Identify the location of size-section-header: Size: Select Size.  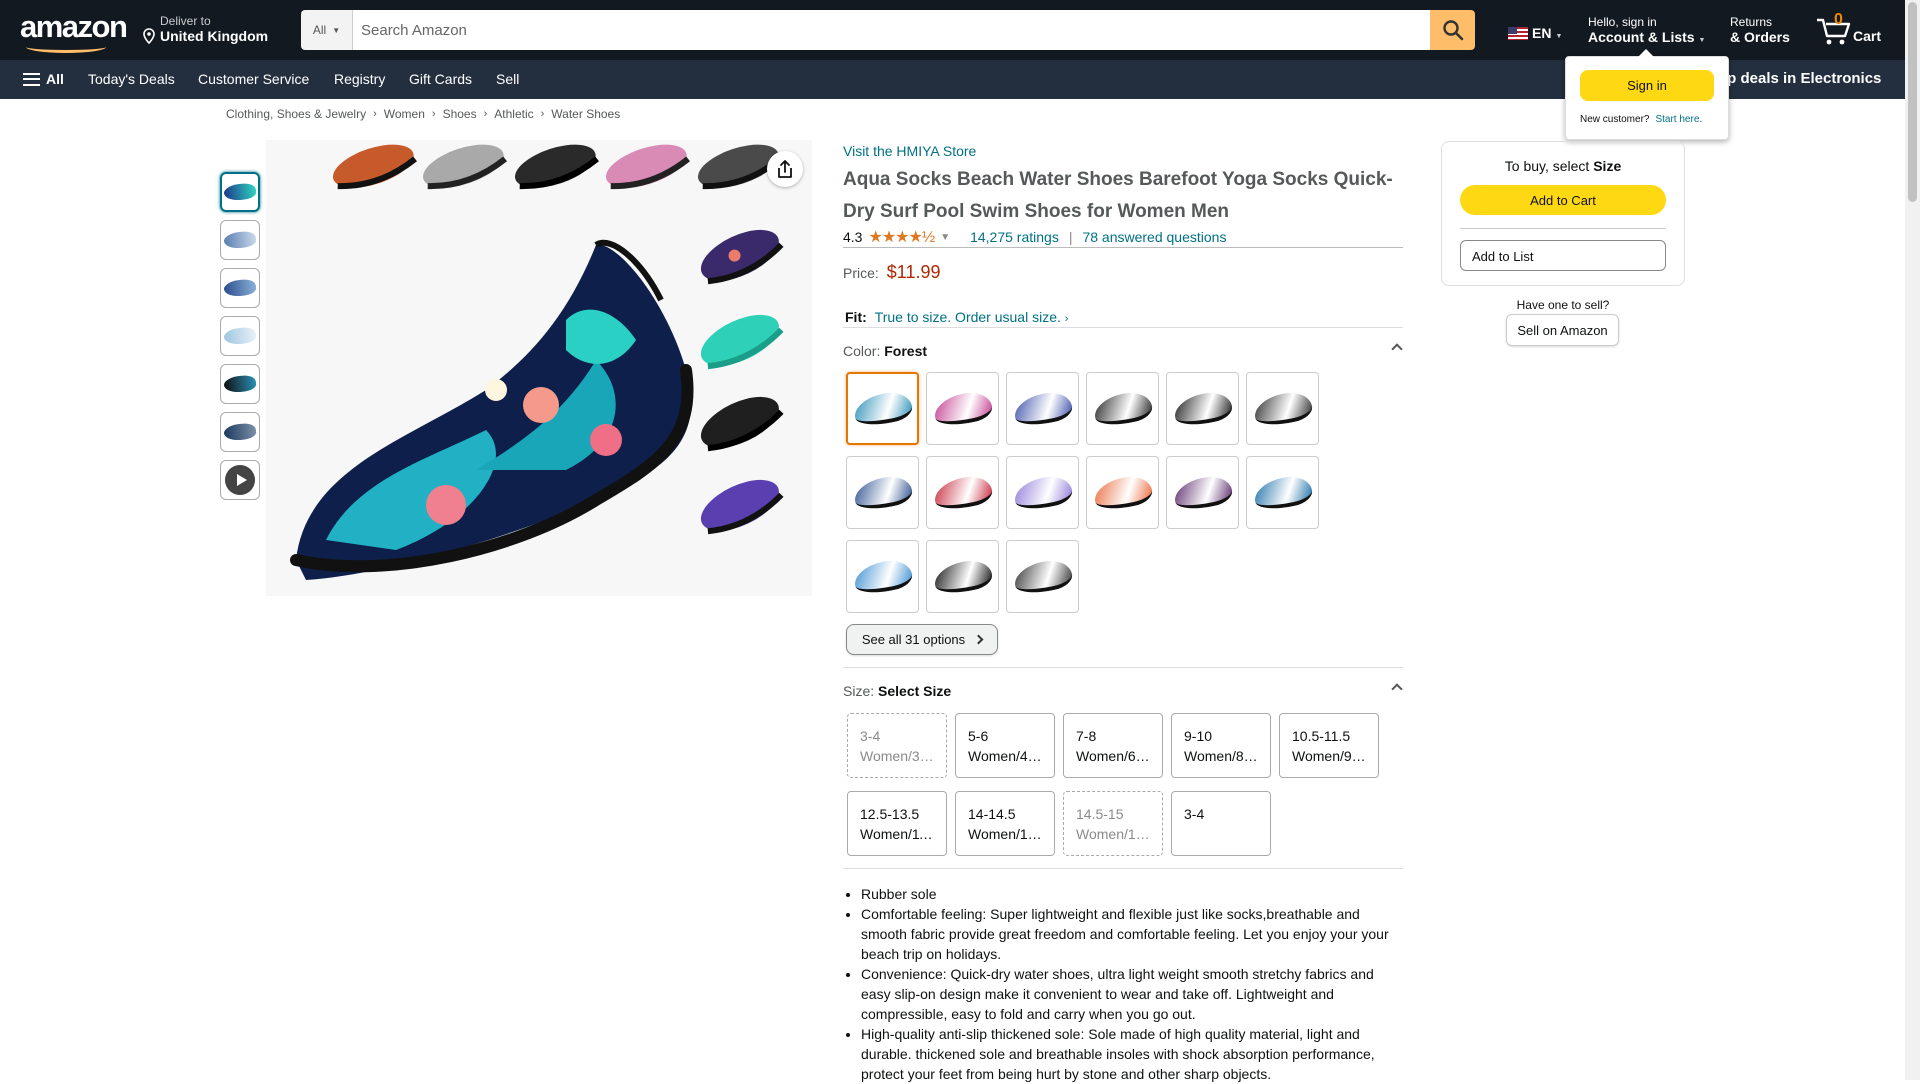
(1123, 691).